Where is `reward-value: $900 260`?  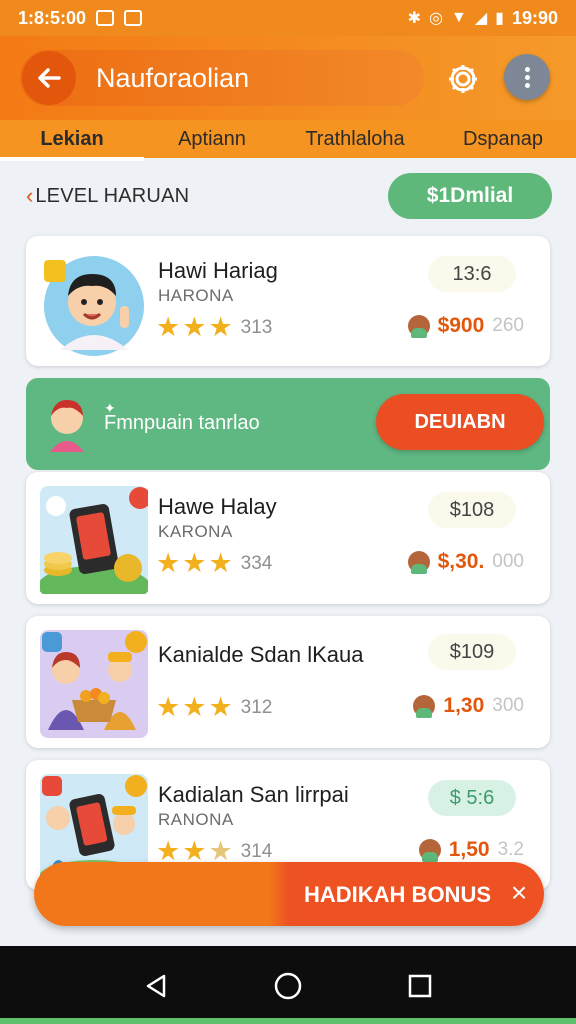 reward-value: $900 260 is located at coordinates (465, 326).